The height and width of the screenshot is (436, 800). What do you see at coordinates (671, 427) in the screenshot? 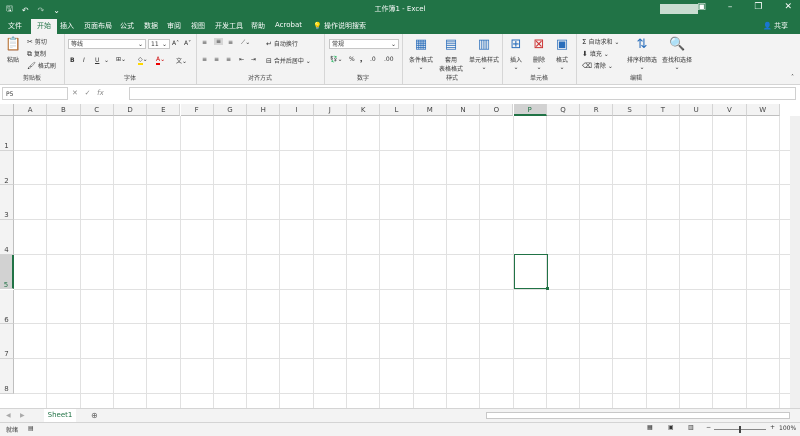
I see `page-layout-view-icon: ▣` at bounding box center [671, 427].